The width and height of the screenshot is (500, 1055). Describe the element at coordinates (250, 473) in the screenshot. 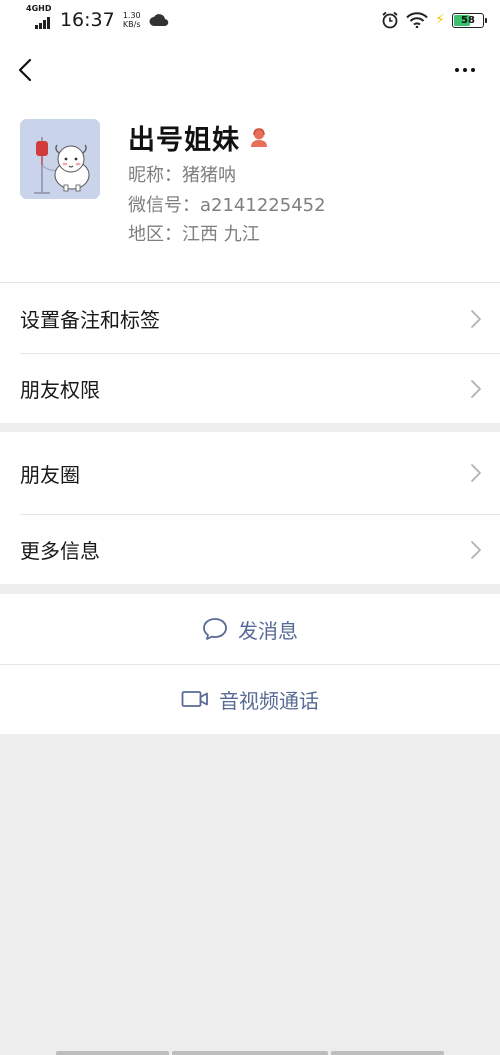

I see `row-moments: 朋友圈` at that location.